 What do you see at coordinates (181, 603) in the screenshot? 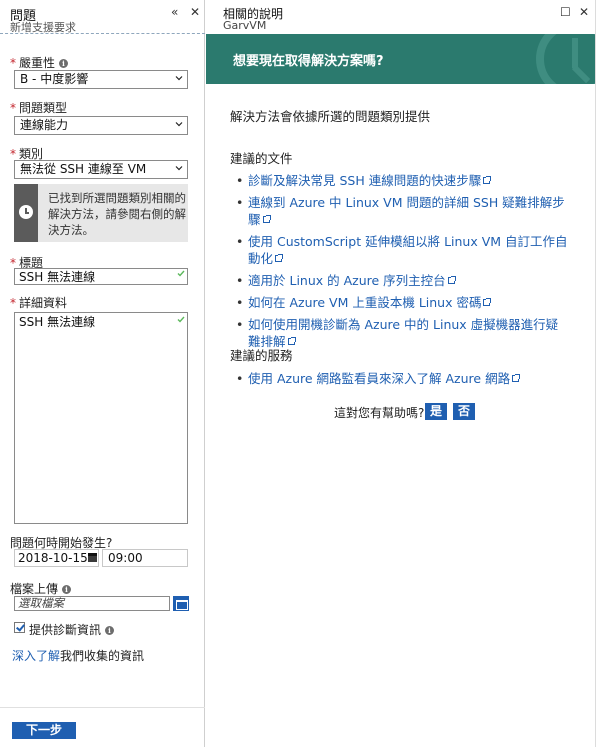
I see `folder-browse-icon` at bounding box center [181, 603].